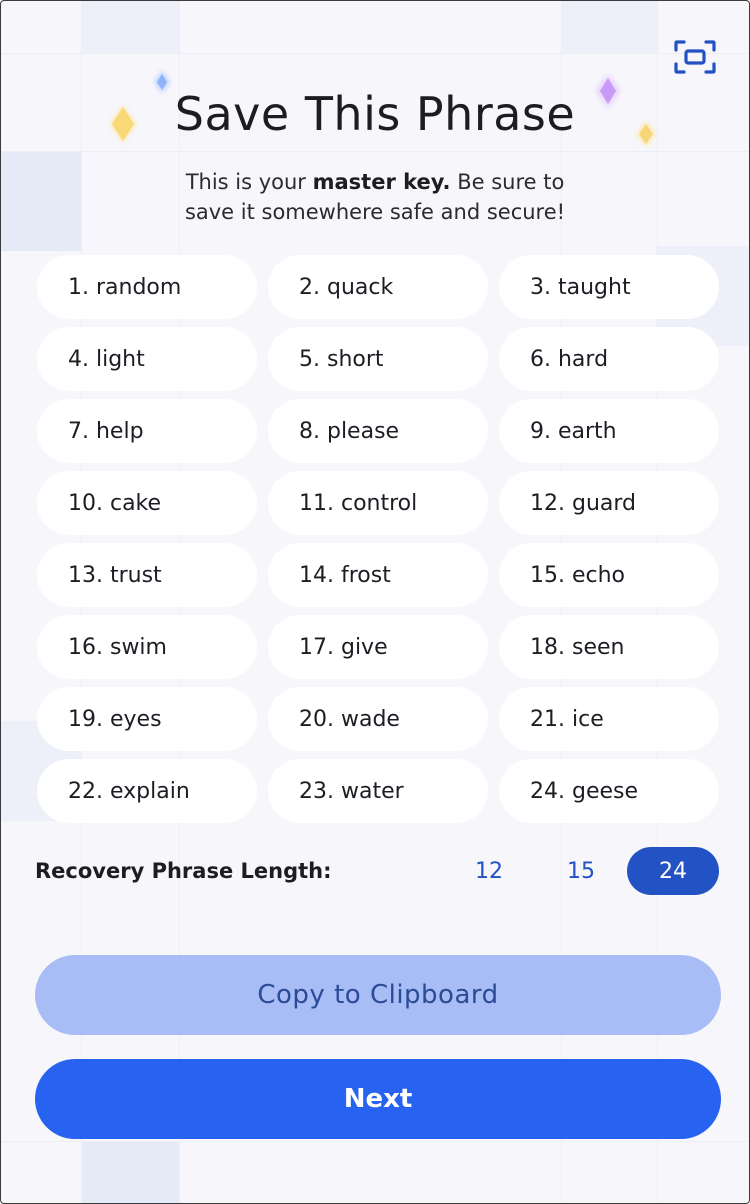 The height and width of the screenshot is (1204, 750). What do you see at coordinates (377, 871) in the screenshot?
I see `phrase-length-selector: Recovery Phrase Length: 12 15 24` at bounding box center [377, 871].